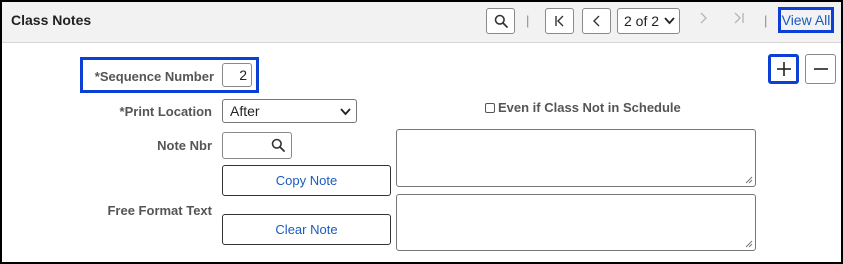 Image resolution: width=843 pixels, height=264 pixels. I want to click on previous-button, so click(596, 21).